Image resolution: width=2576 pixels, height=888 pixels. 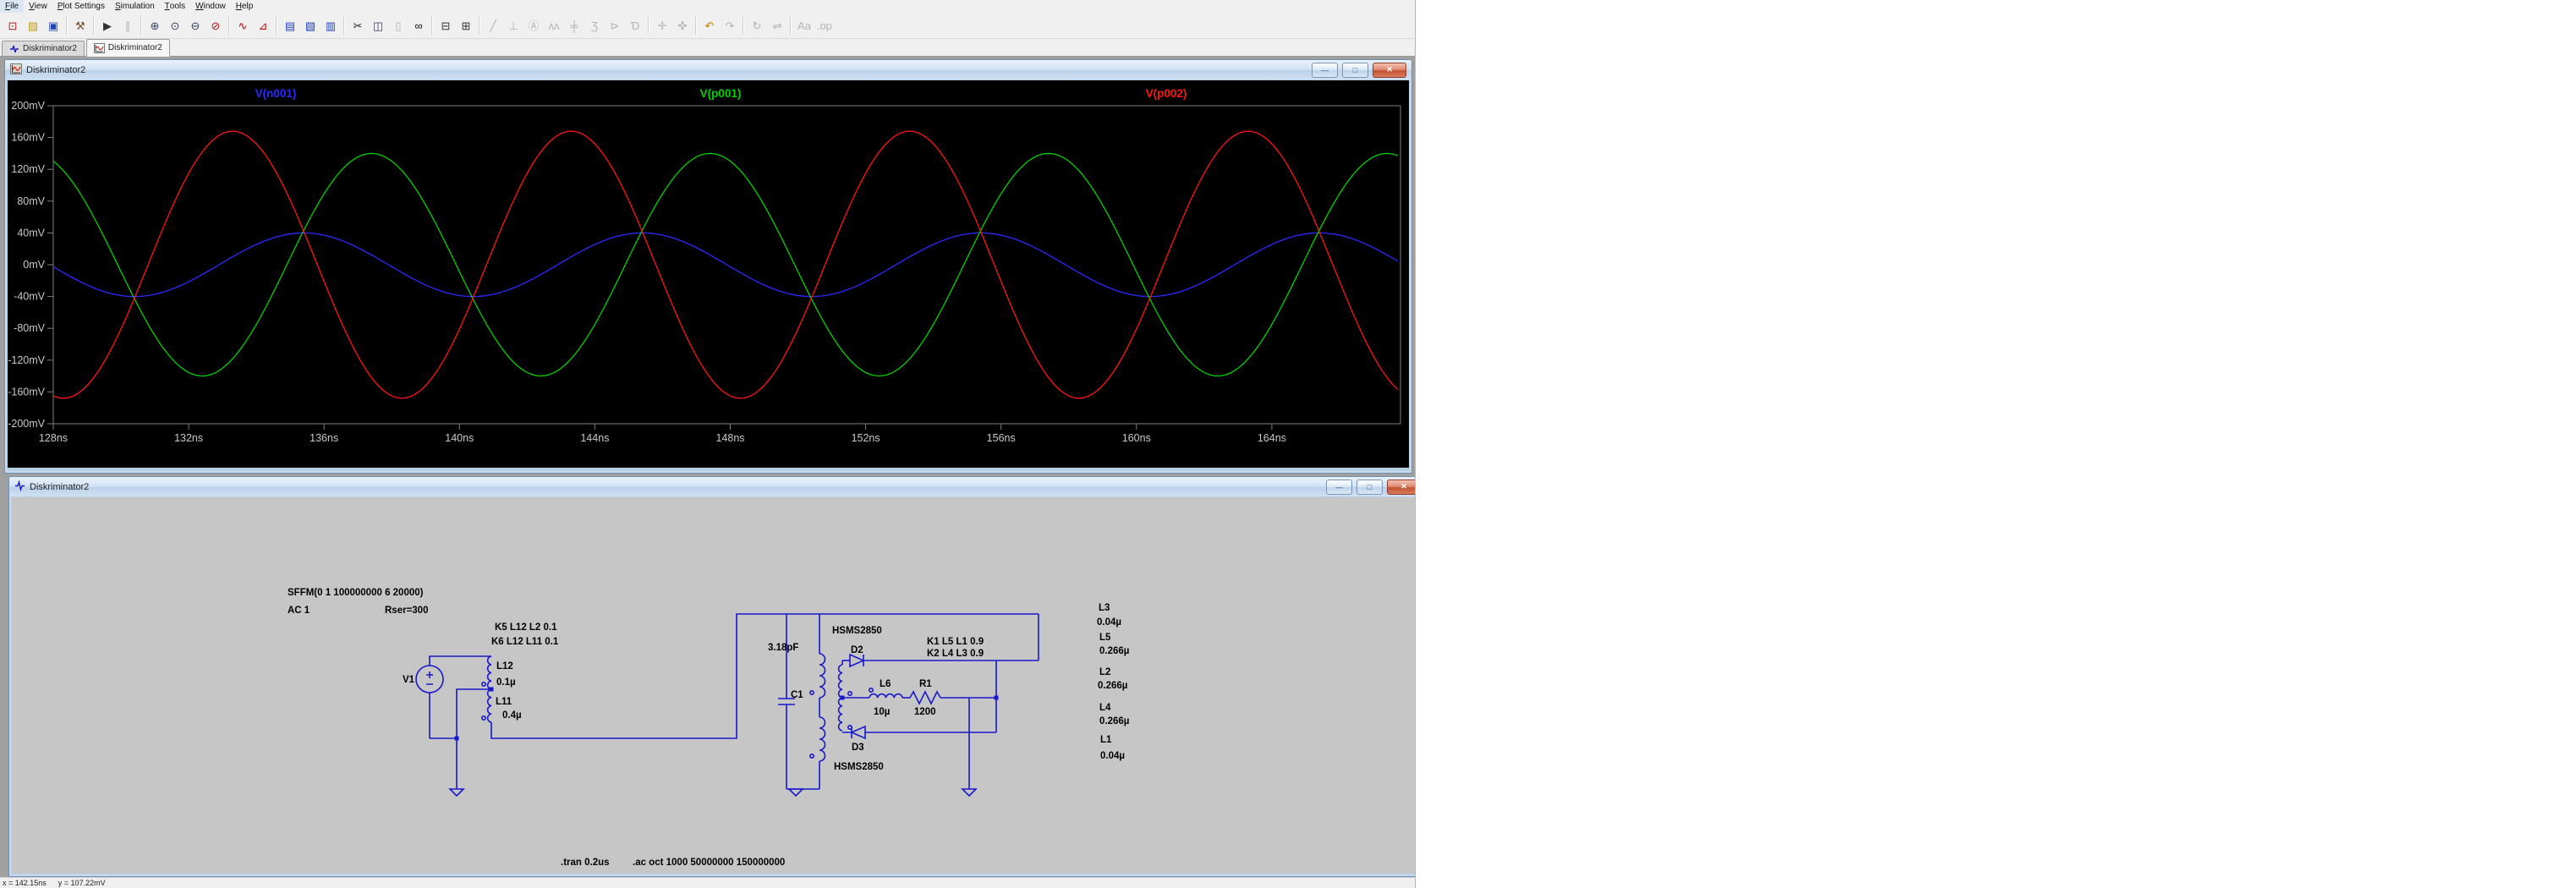 What do you see at coordinates (1355, 70) in the screenshot?
I see `waveform-restore-button: □` at bounding box center [1355, 70].